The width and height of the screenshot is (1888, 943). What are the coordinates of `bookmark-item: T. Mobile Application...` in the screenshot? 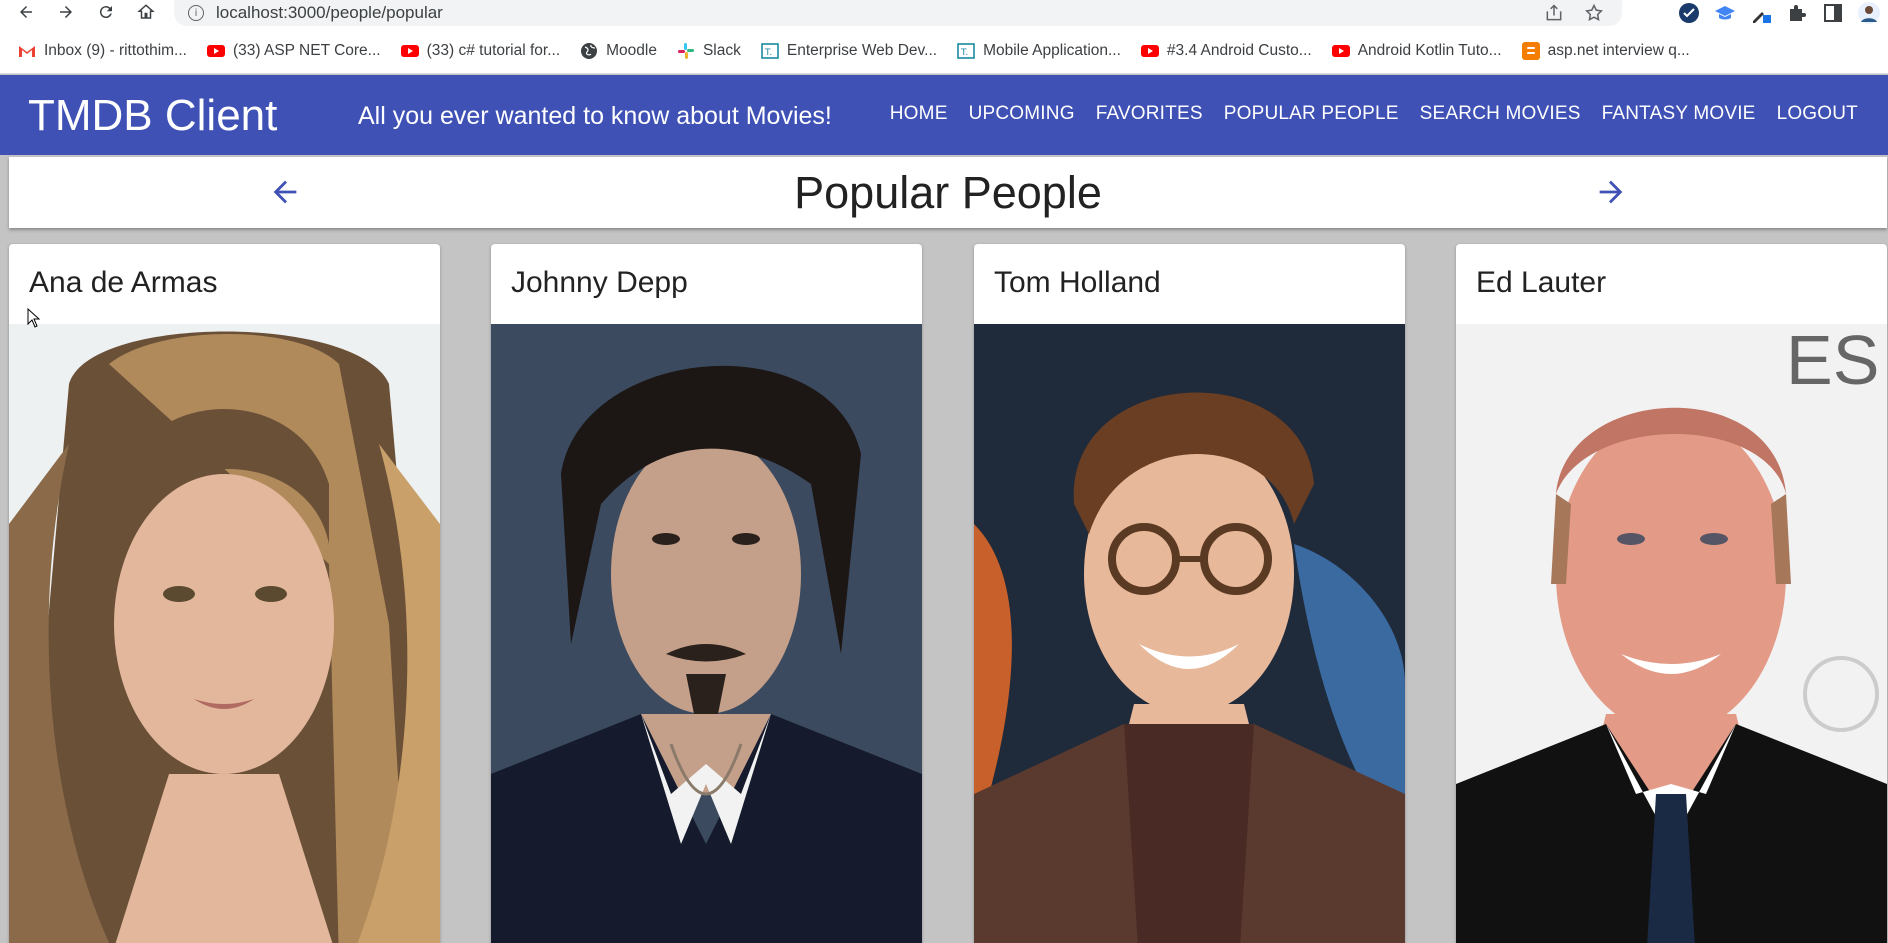 It's located at (1039, 51).